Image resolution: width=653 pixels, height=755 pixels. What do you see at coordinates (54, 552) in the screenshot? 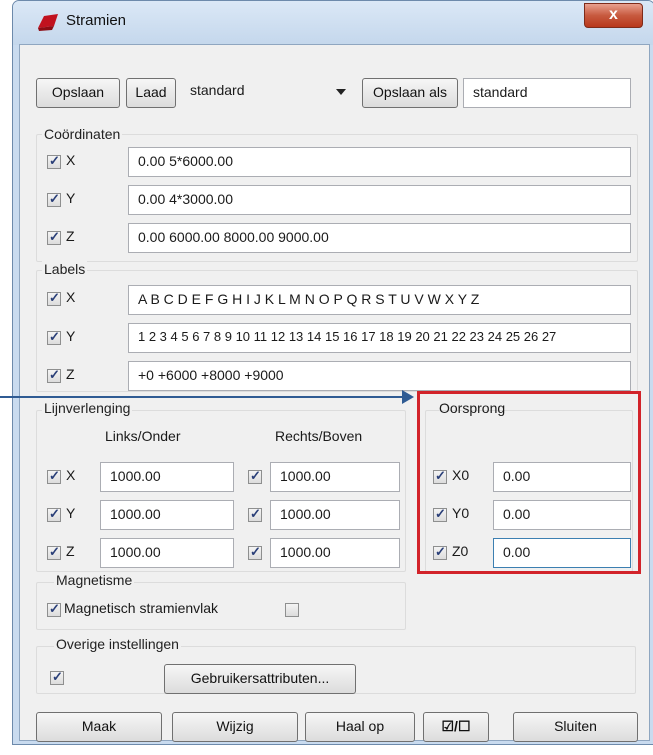
I see `extension-z-checkbox` at bounding box center [54, 552].